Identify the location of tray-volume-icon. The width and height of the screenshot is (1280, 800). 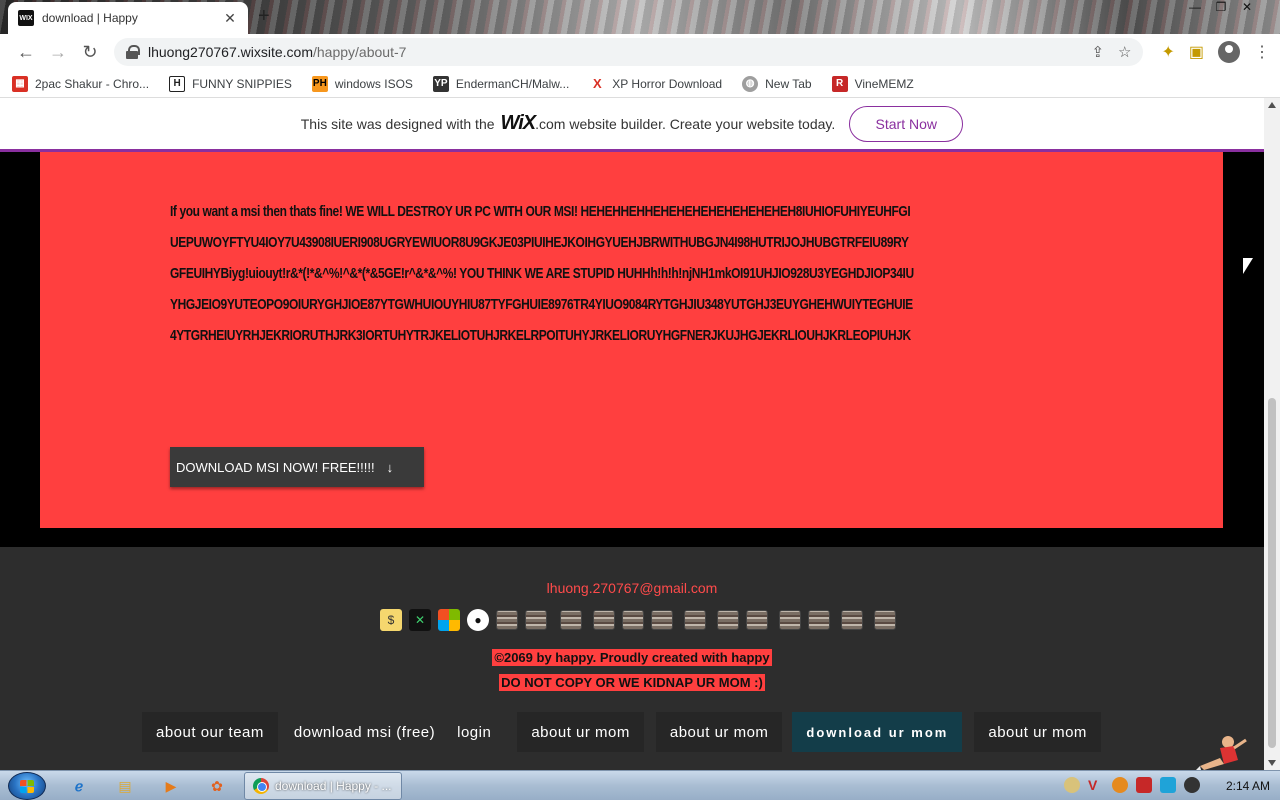
(1192, 785).